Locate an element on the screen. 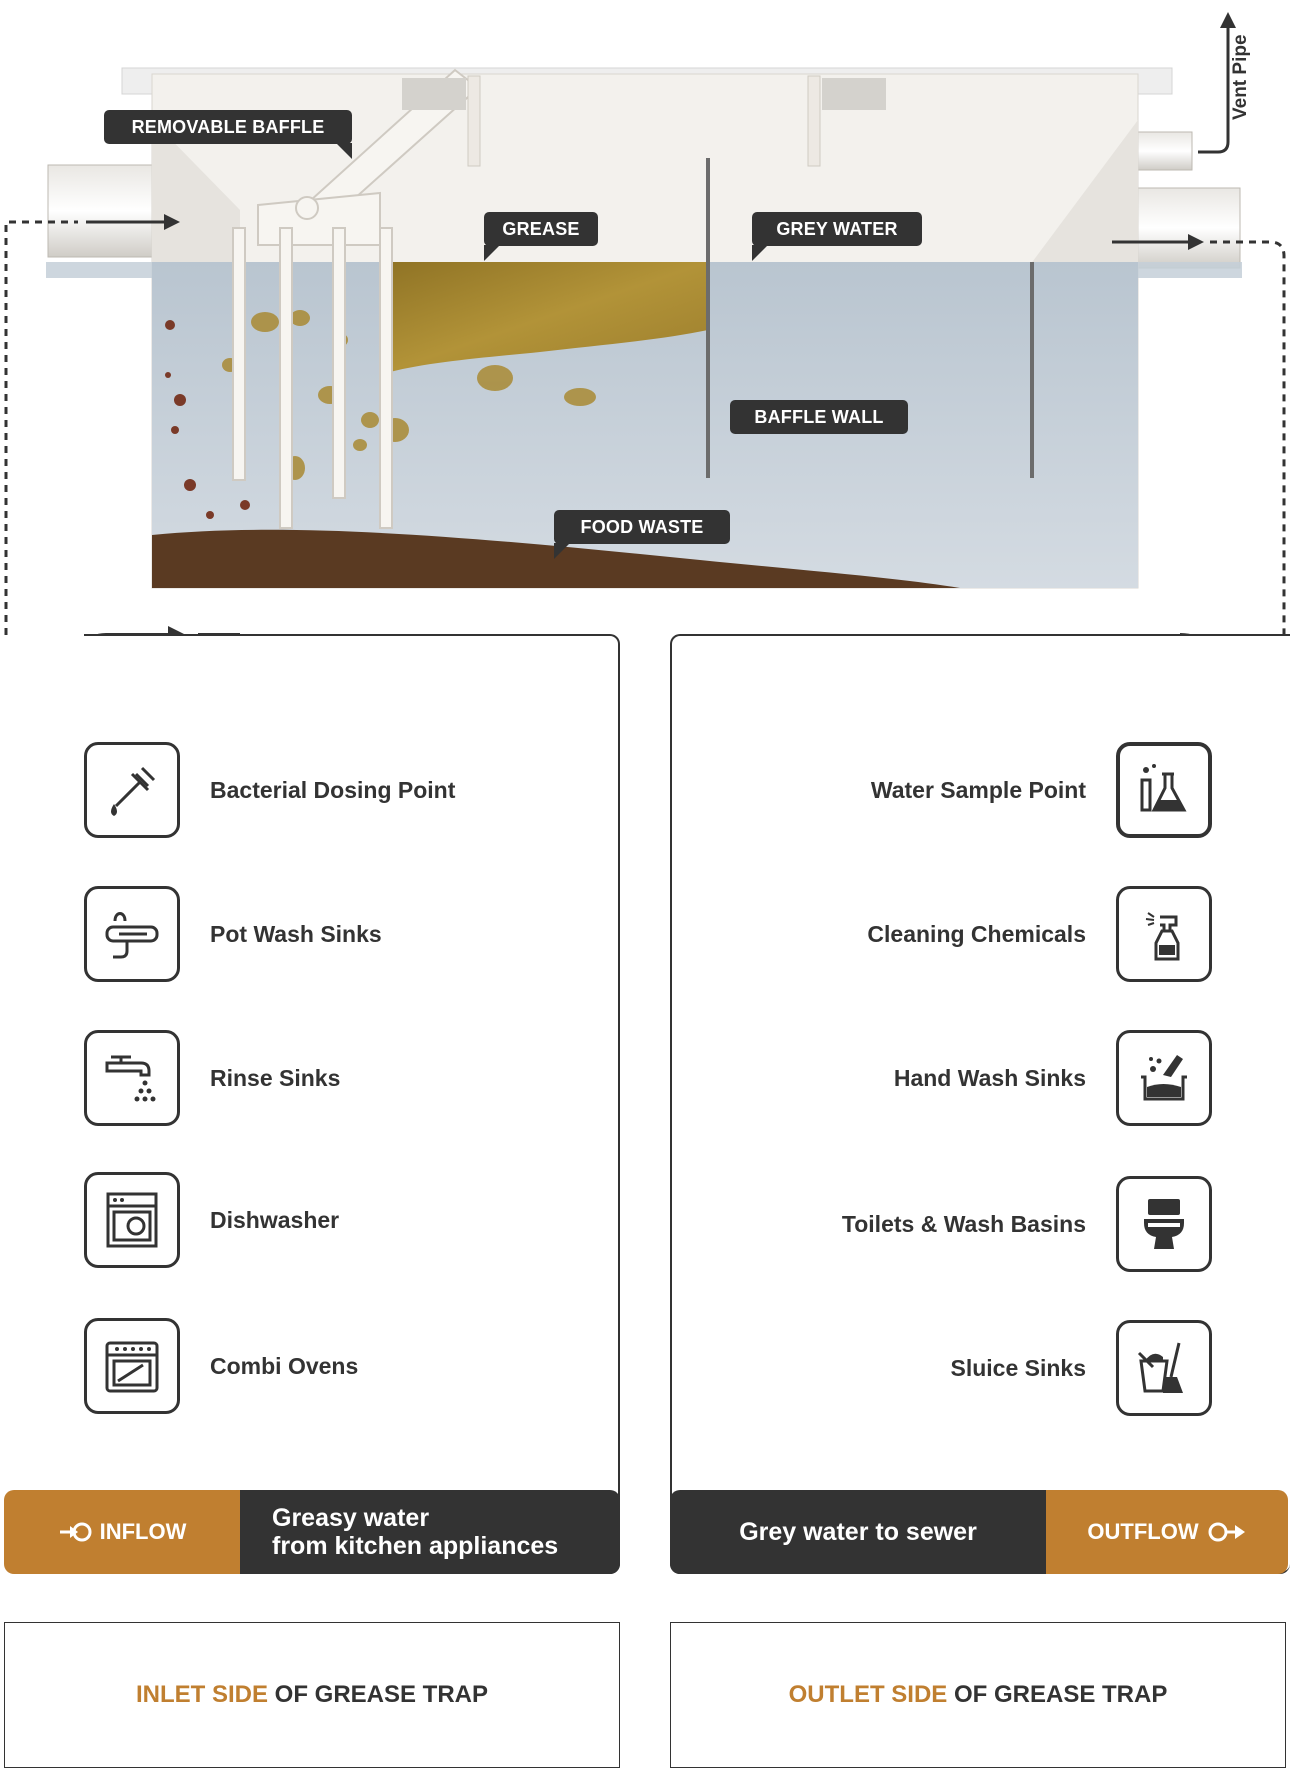 The height and width of the screenshot is (1770, 1290). inlet-item-dishwasher: Dishwasher is located at coordinates (211, 1220).